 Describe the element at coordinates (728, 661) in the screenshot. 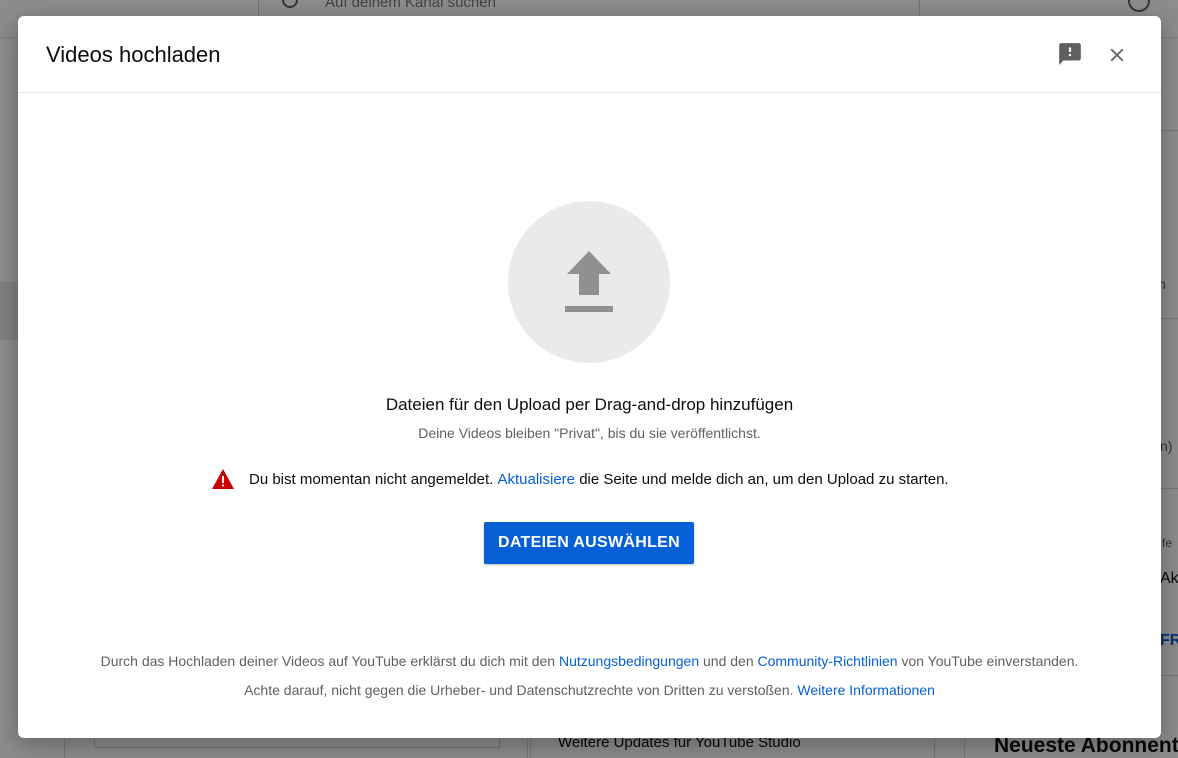

I see `terms-text: und den` at that location.